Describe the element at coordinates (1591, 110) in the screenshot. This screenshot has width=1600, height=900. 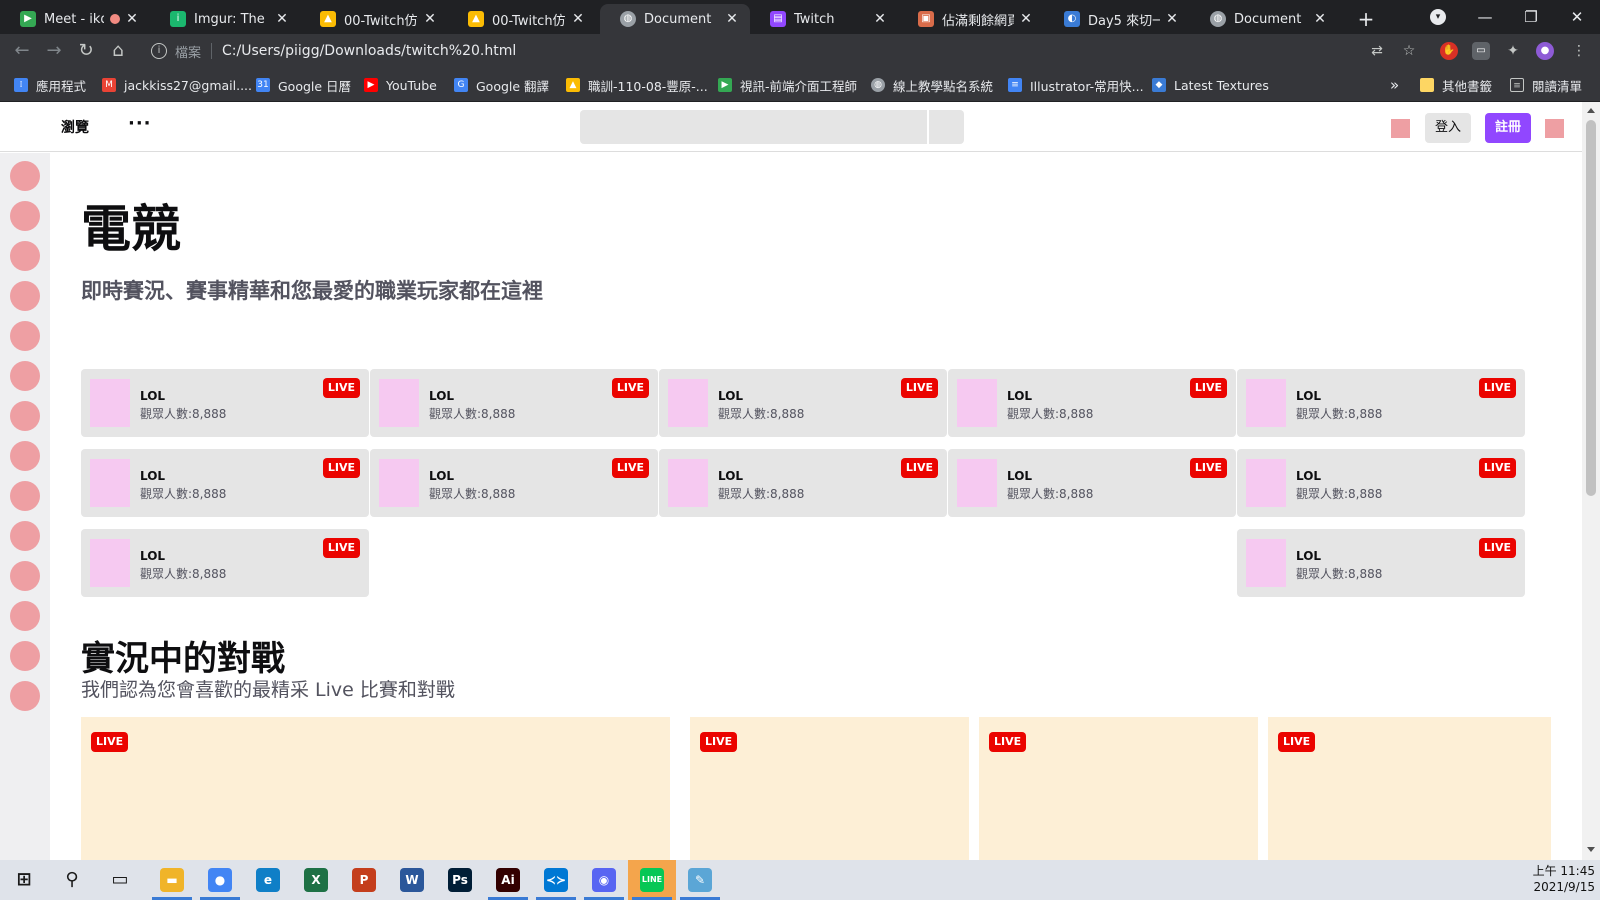
I see `scroll-up-icon` at that location.